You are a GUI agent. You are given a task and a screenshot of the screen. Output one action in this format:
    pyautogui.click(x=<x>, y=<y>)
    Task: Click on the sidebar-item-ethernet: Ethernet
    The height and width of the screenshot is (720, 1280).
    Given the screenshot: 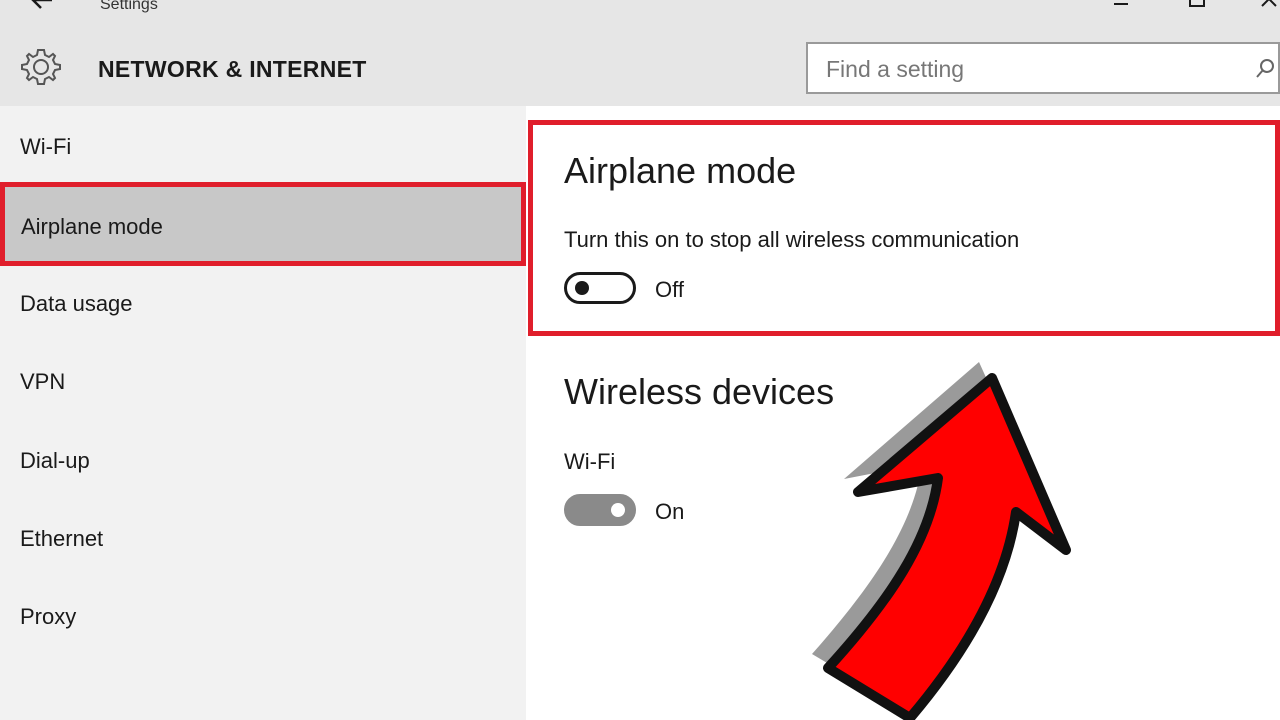 What is the action you would take?
    pyautogui.click(x=263, y=539)
    